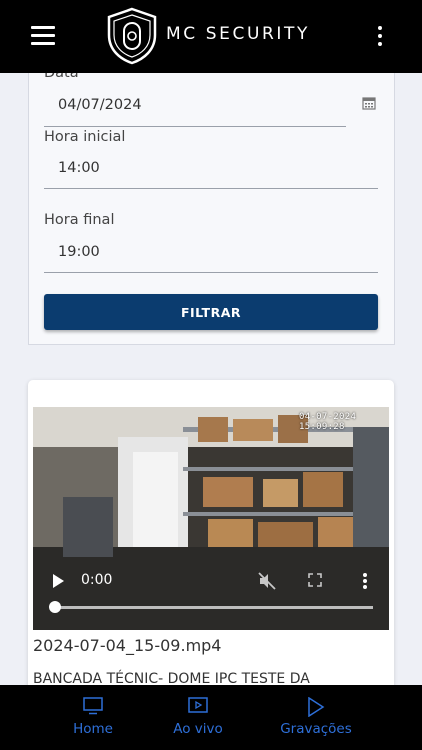 The width and height of the screenshot is (422, 750). Describe the element at coordinates (79, 168) in the screenshot. I see `start-time-field: 14:00` at that location.